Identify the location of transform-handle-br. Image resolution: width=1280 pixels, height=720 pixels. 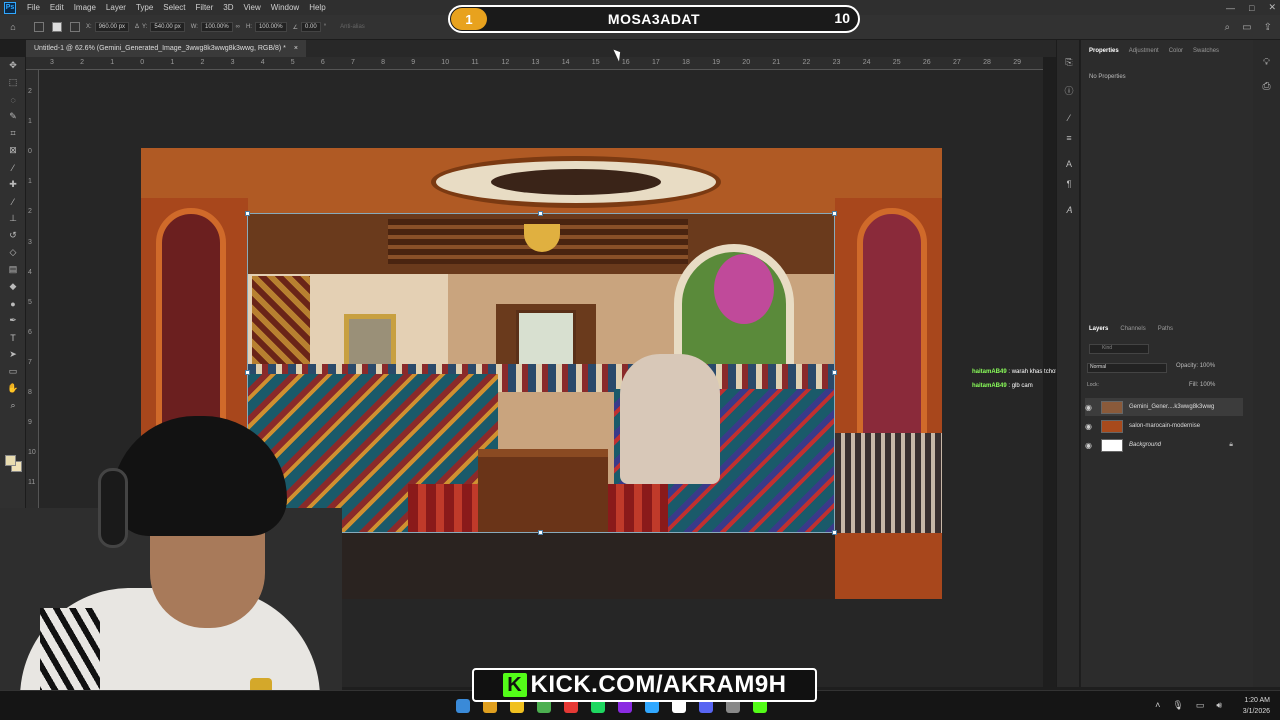
(834, 532).